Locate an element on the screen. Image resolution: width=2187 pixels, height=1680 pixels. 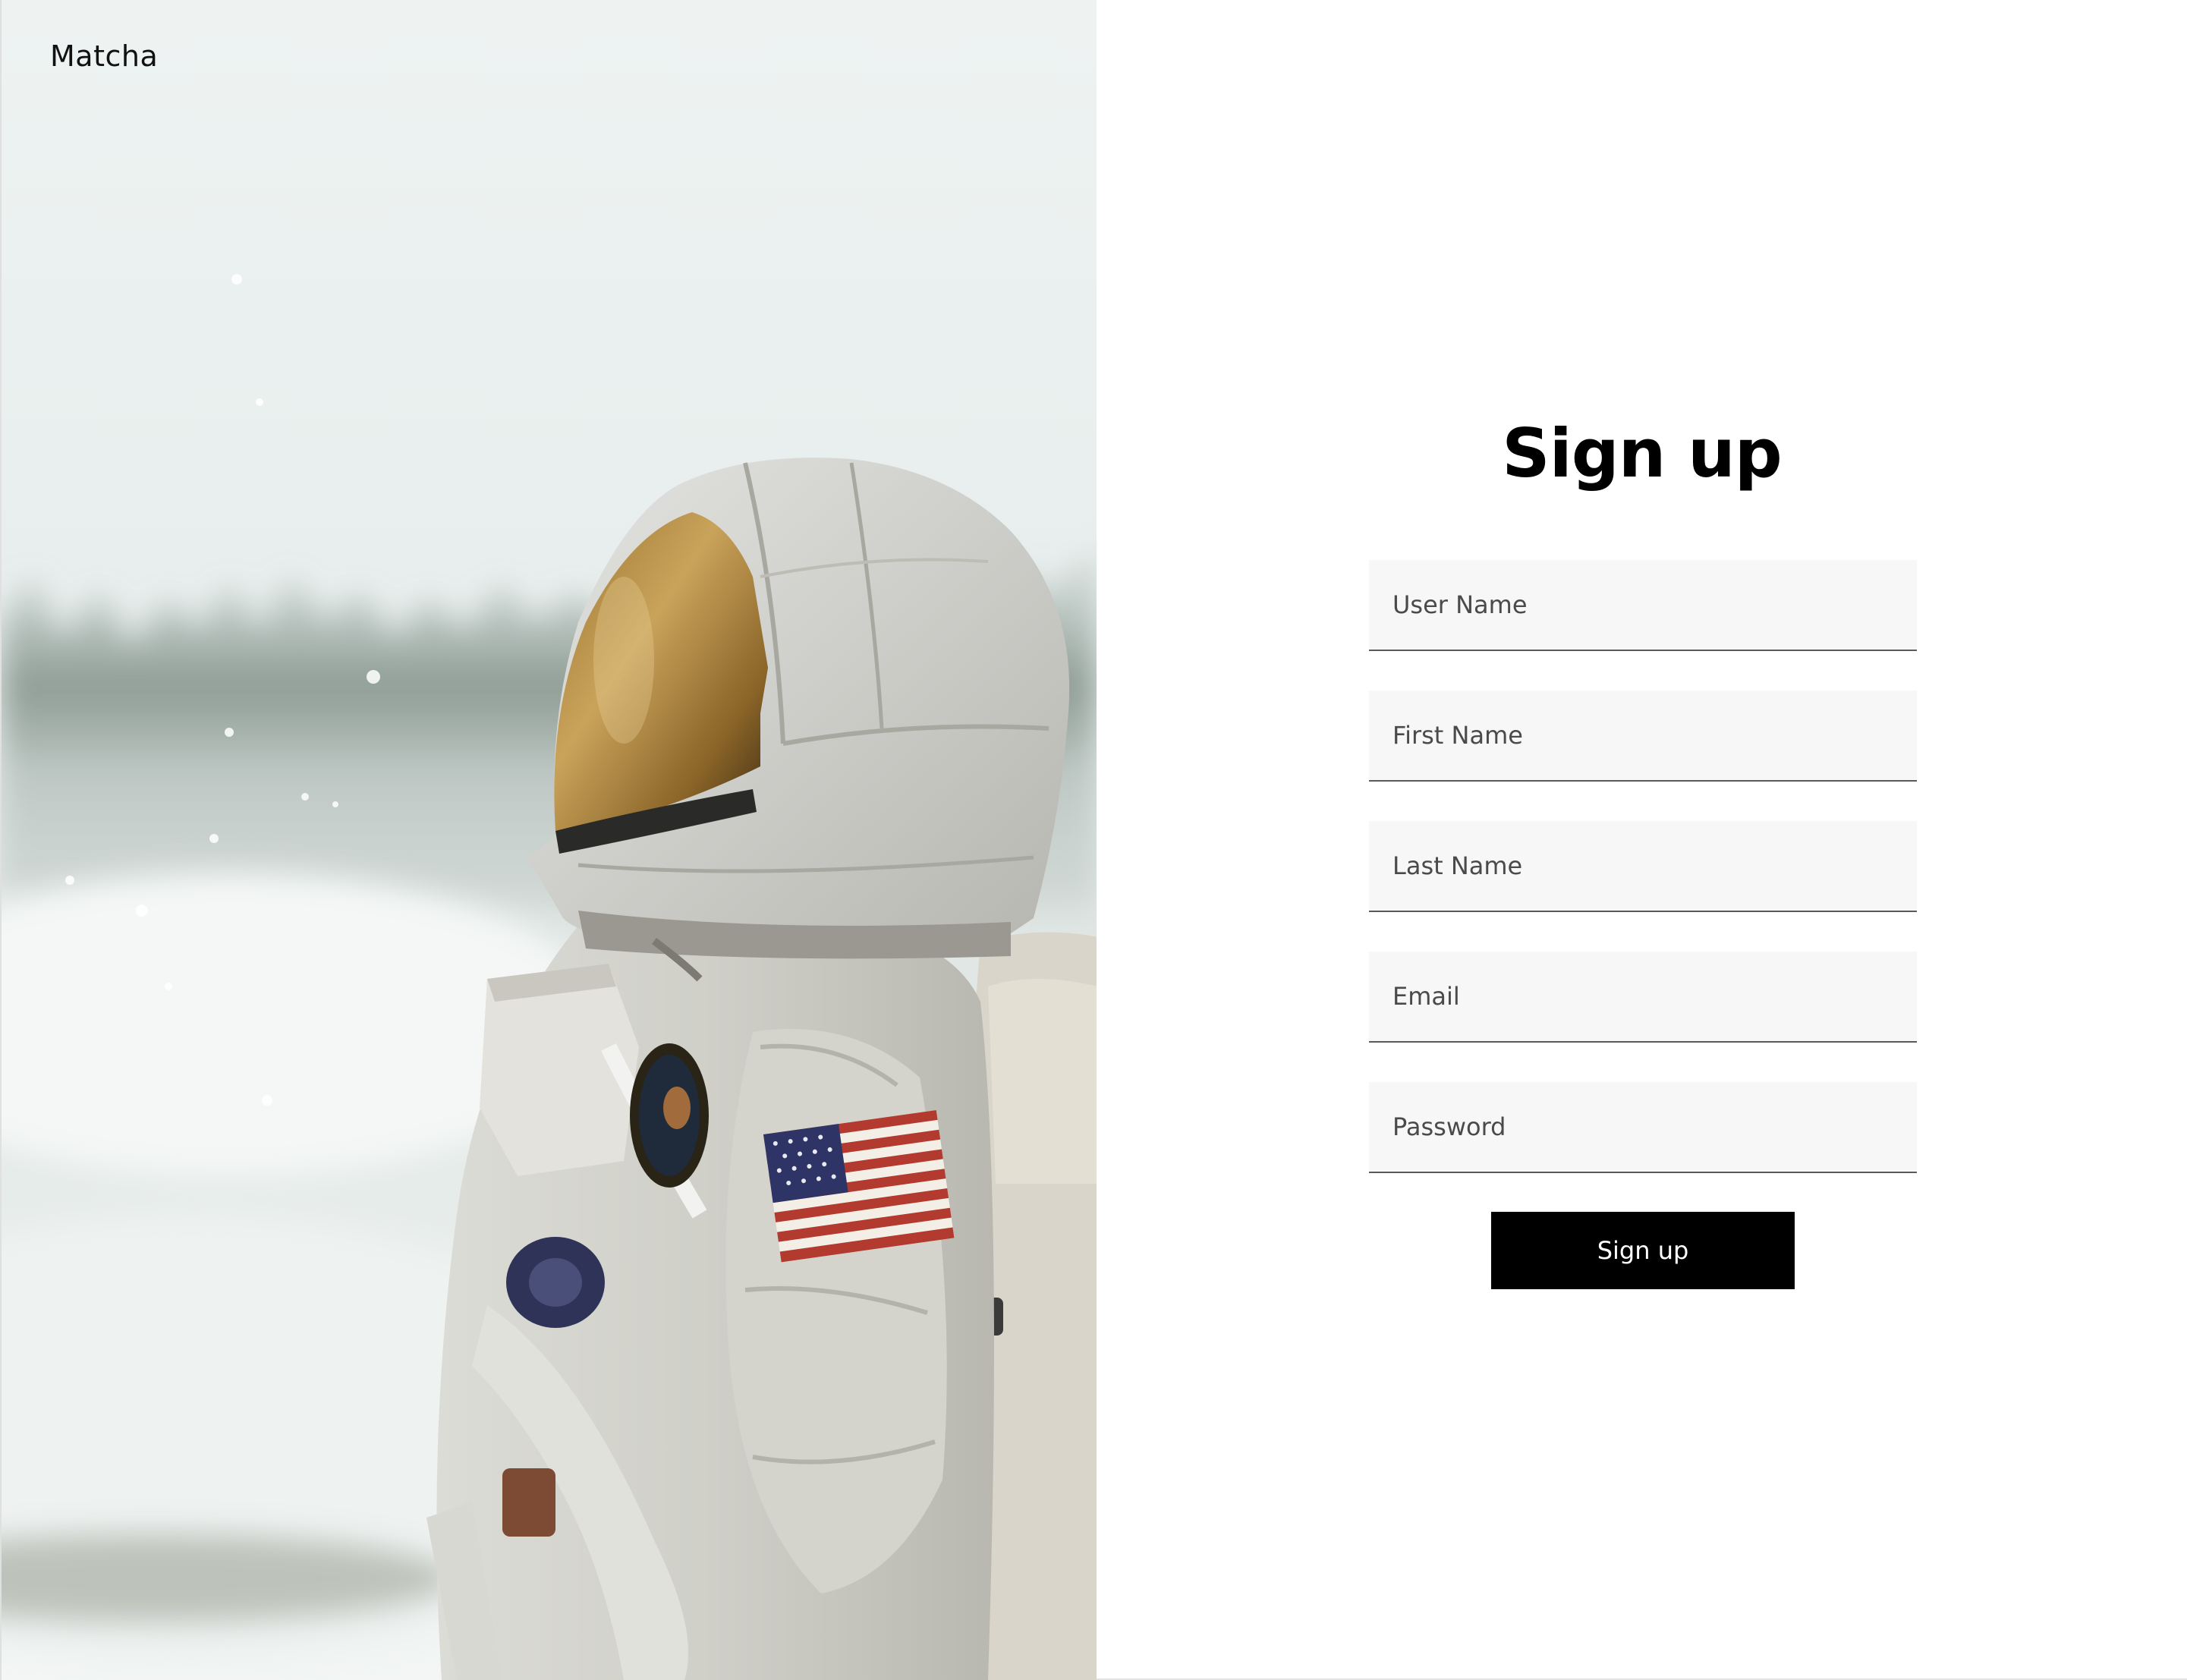
last-name-field is located at coordinates (1643, 866).